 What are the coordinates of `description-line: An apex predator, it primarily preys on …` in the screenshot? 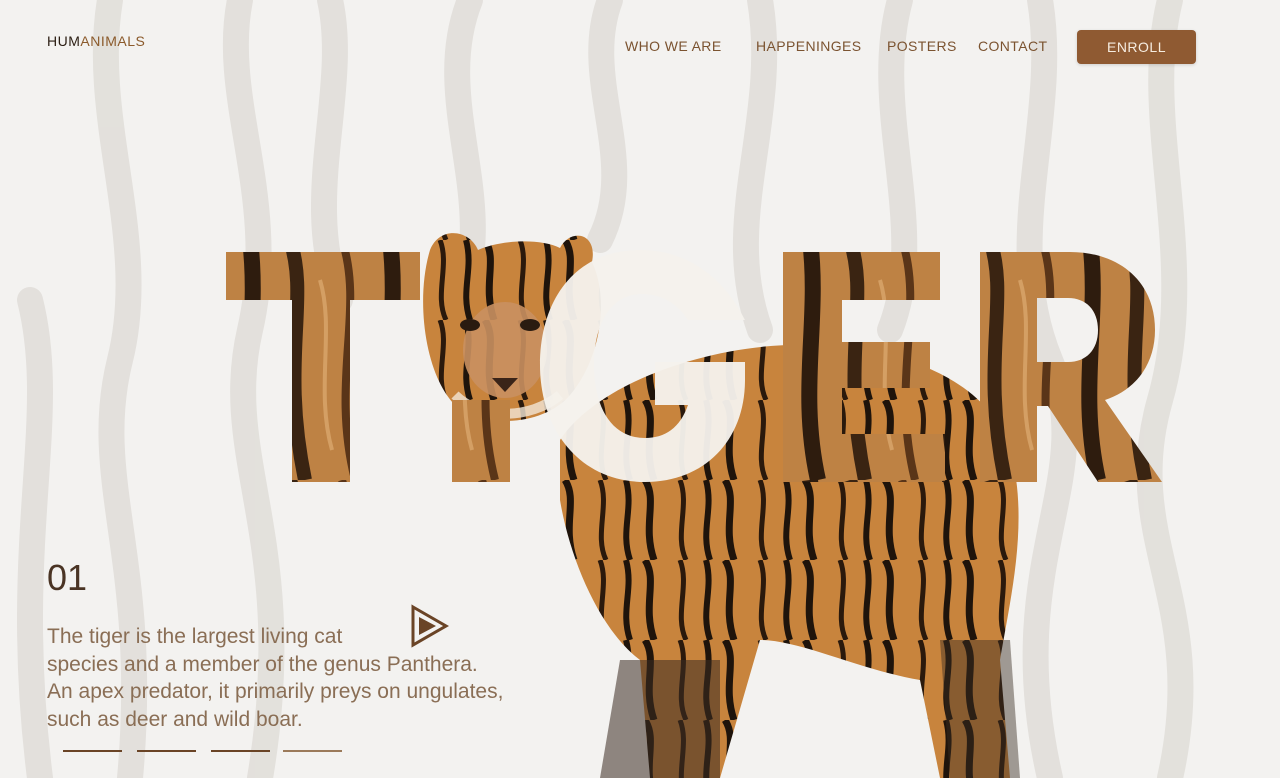 It's located at (275, 691).